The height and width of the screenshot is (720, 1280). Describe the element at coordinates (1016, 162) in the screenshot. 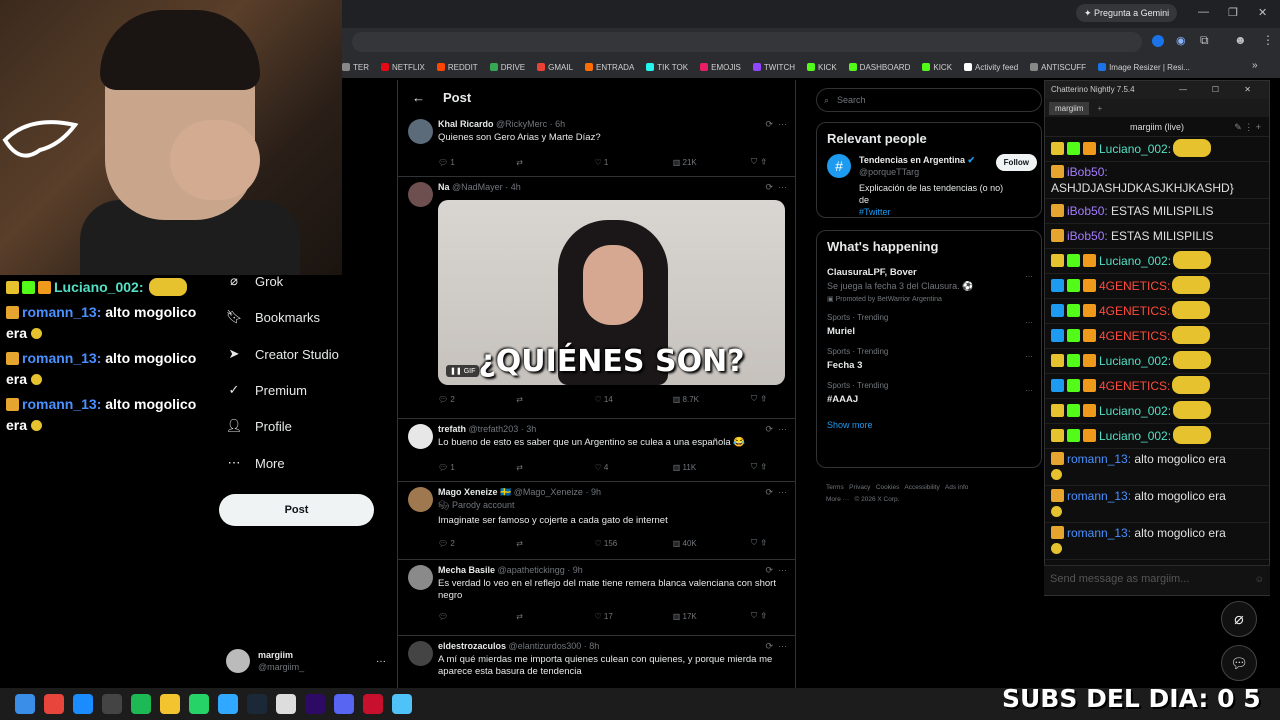

I see `follow-button: Follow` at that location.